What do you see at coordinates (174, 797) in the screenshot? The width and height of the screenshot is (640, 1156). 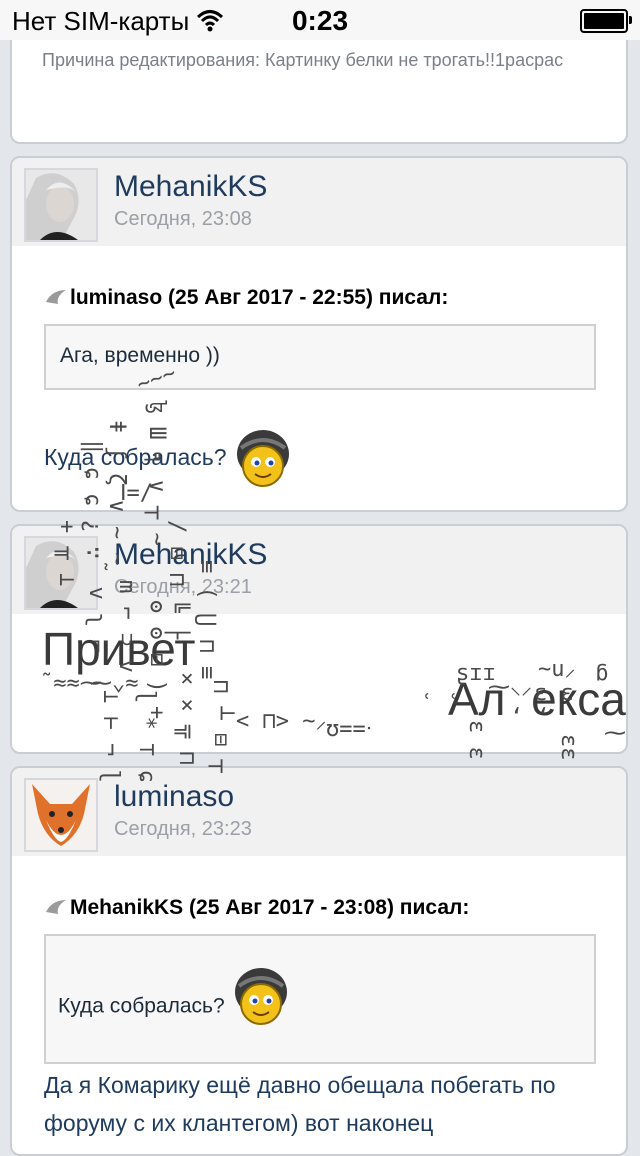 I see `post-author: luminaso` at bounding box center [174, 797].